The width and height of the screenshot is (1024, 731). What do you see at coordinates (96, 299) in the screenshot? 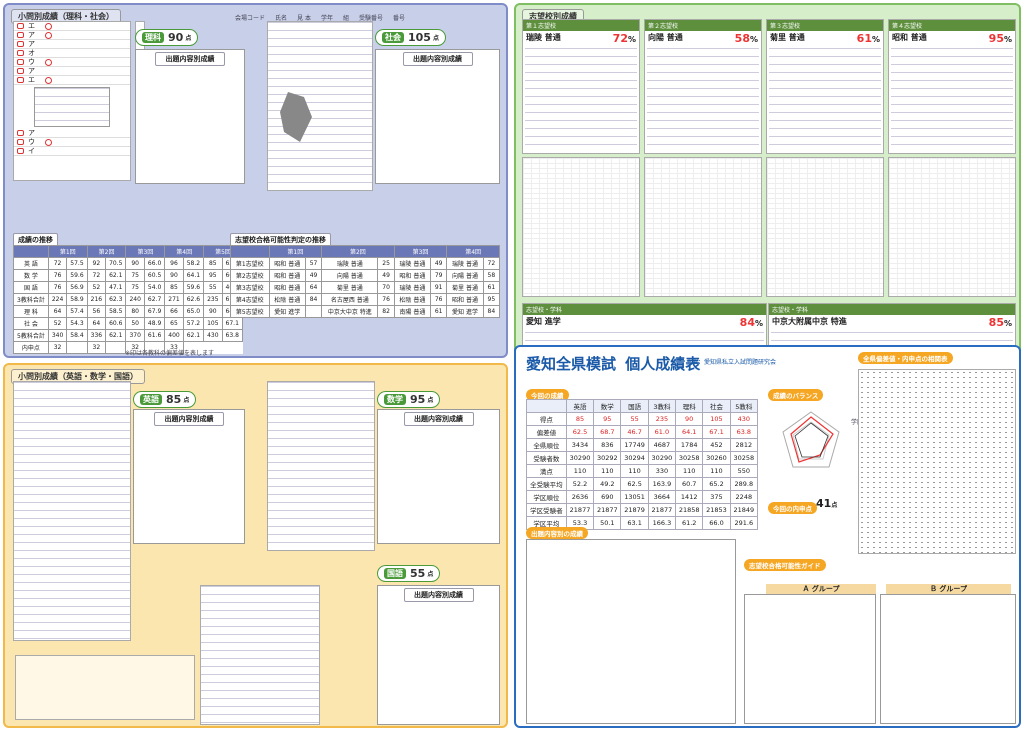
I see `history-cell: 216` at bounding box center [96, 299].